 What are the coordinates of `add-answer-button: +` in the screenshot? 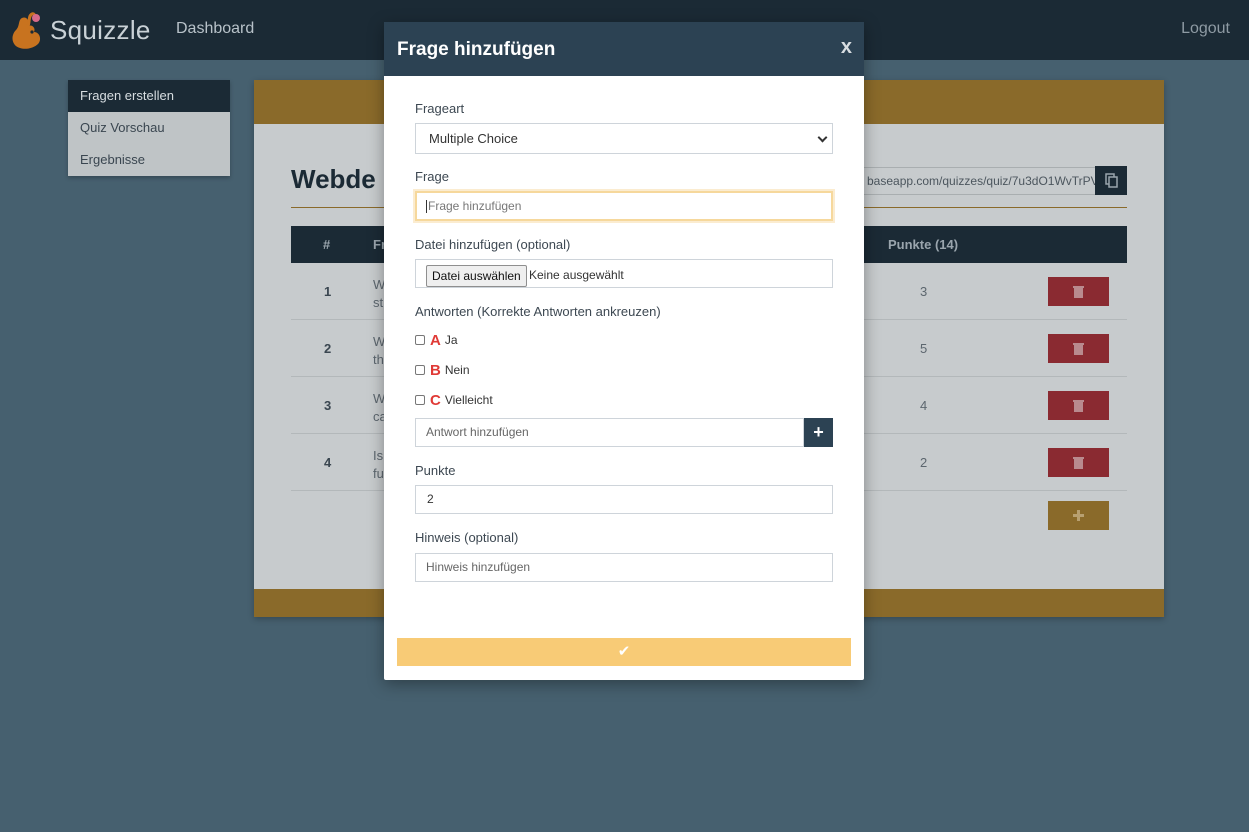 It's located at (818, 432).